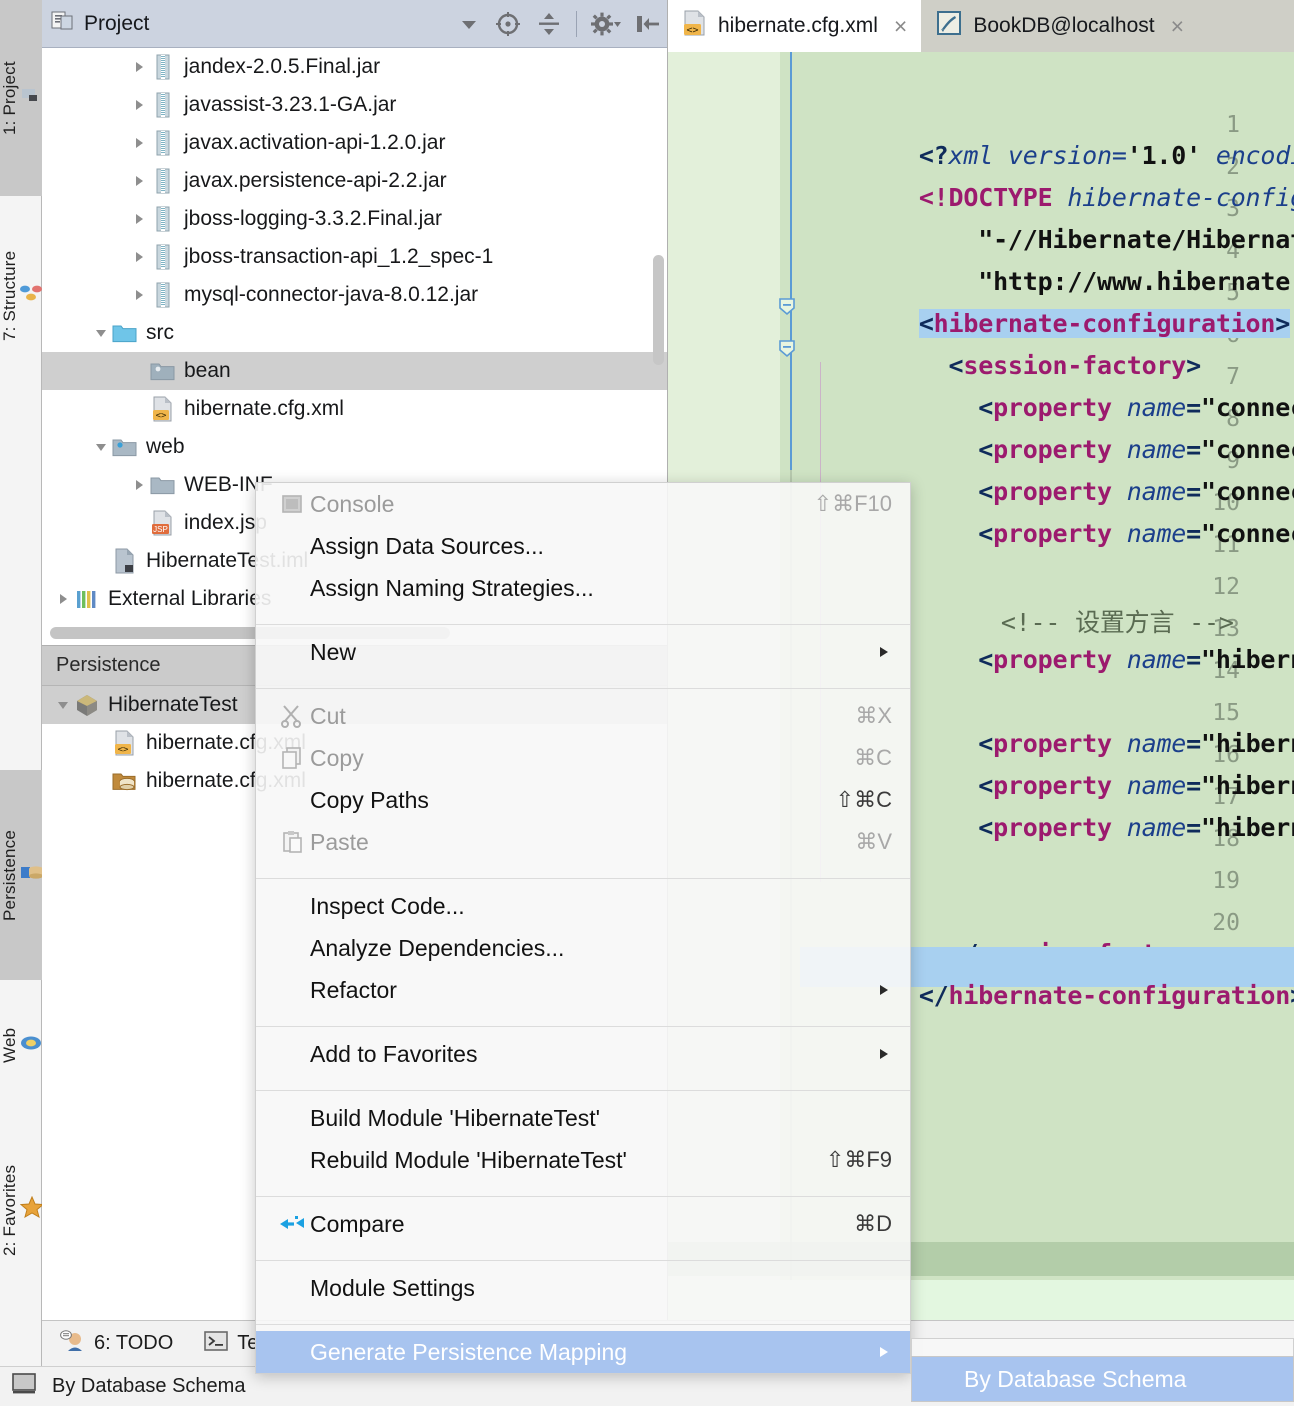 The image size is (1294, 1406). I want to click on sidebar-item-label: 2: Favorites, so click(9, 1210).